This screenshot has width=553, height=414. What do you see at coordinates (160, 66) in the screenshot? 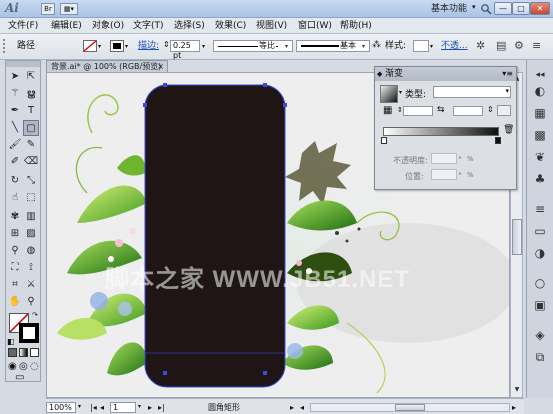
I see `close-document-icon: ×` at bounding box center [160, 66].